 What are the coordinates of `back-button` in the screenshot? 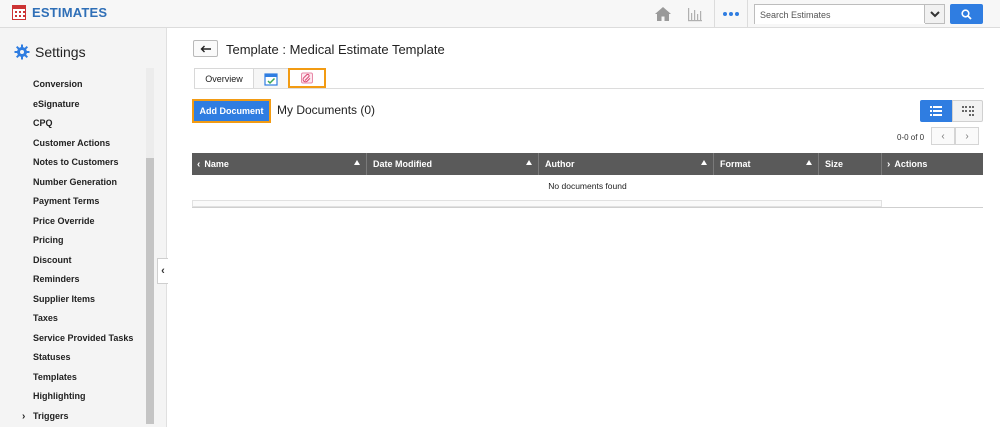 It's located at (205, 48).